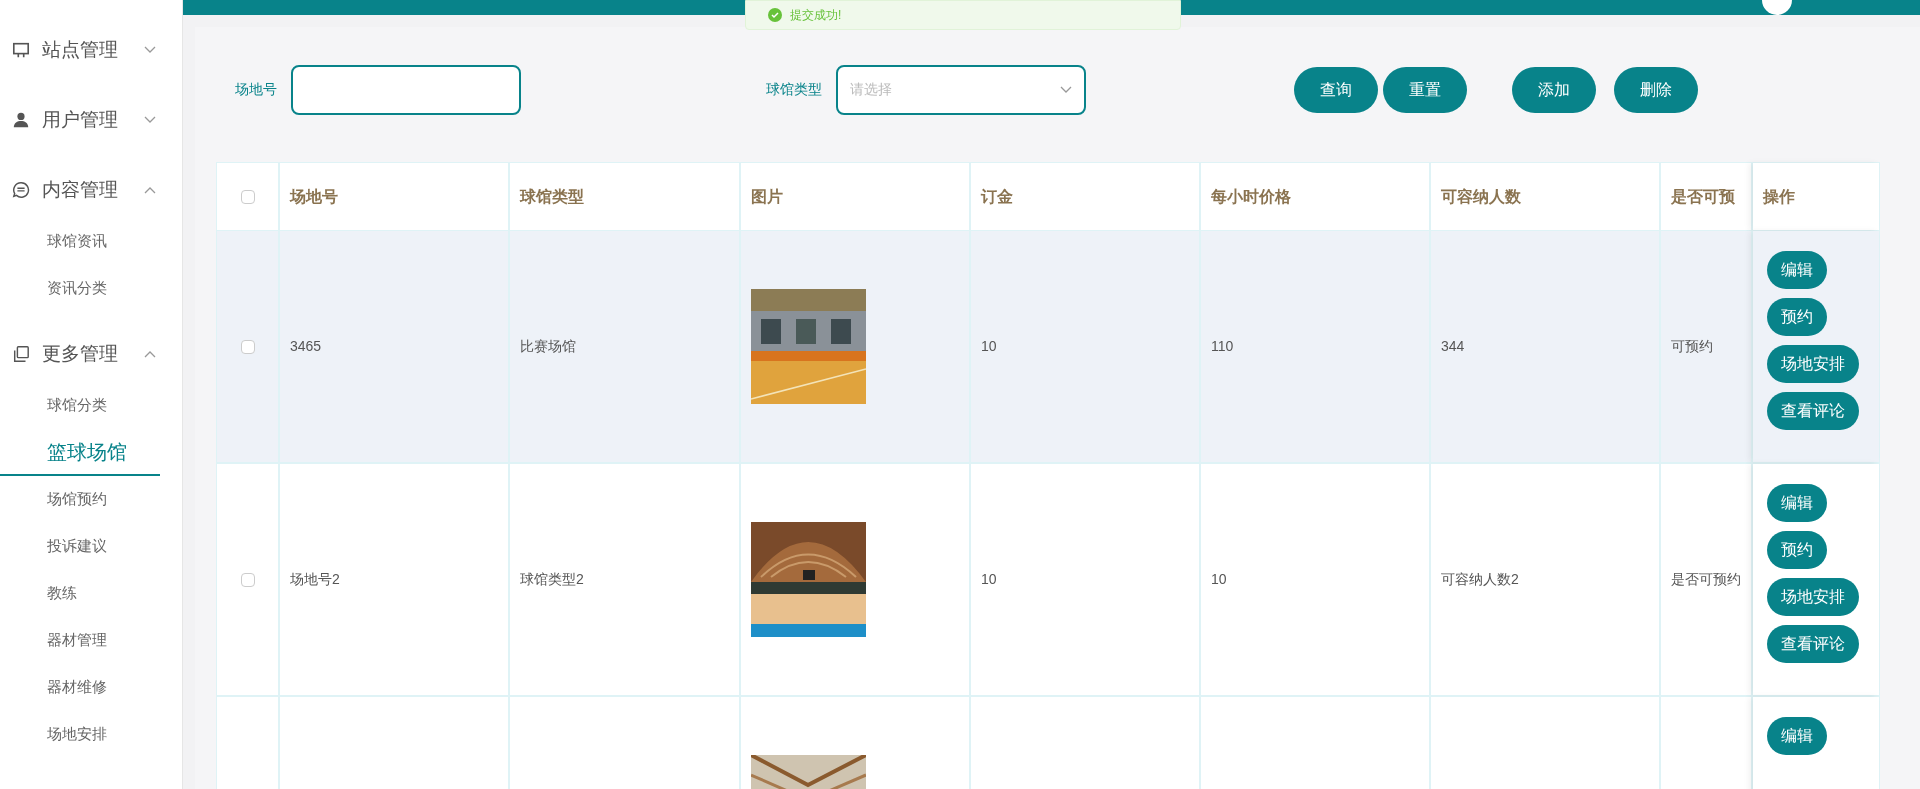 This screenshot has height=789, width=1920. I want to click on table-cell-text: 344, so click(1453, 346).